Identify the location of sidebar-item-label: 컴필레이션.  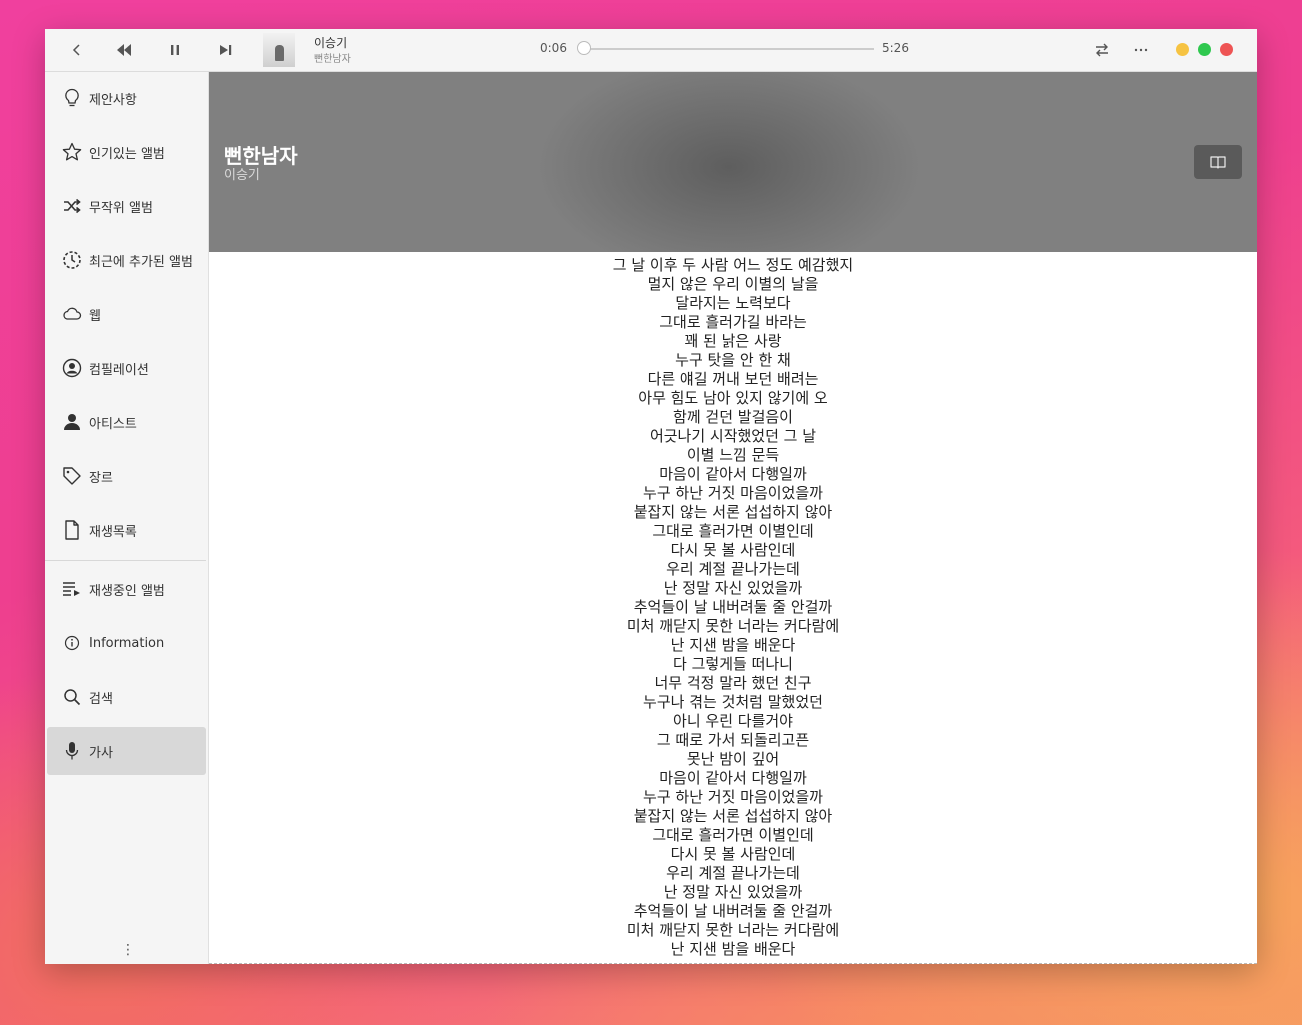
(119, 370).